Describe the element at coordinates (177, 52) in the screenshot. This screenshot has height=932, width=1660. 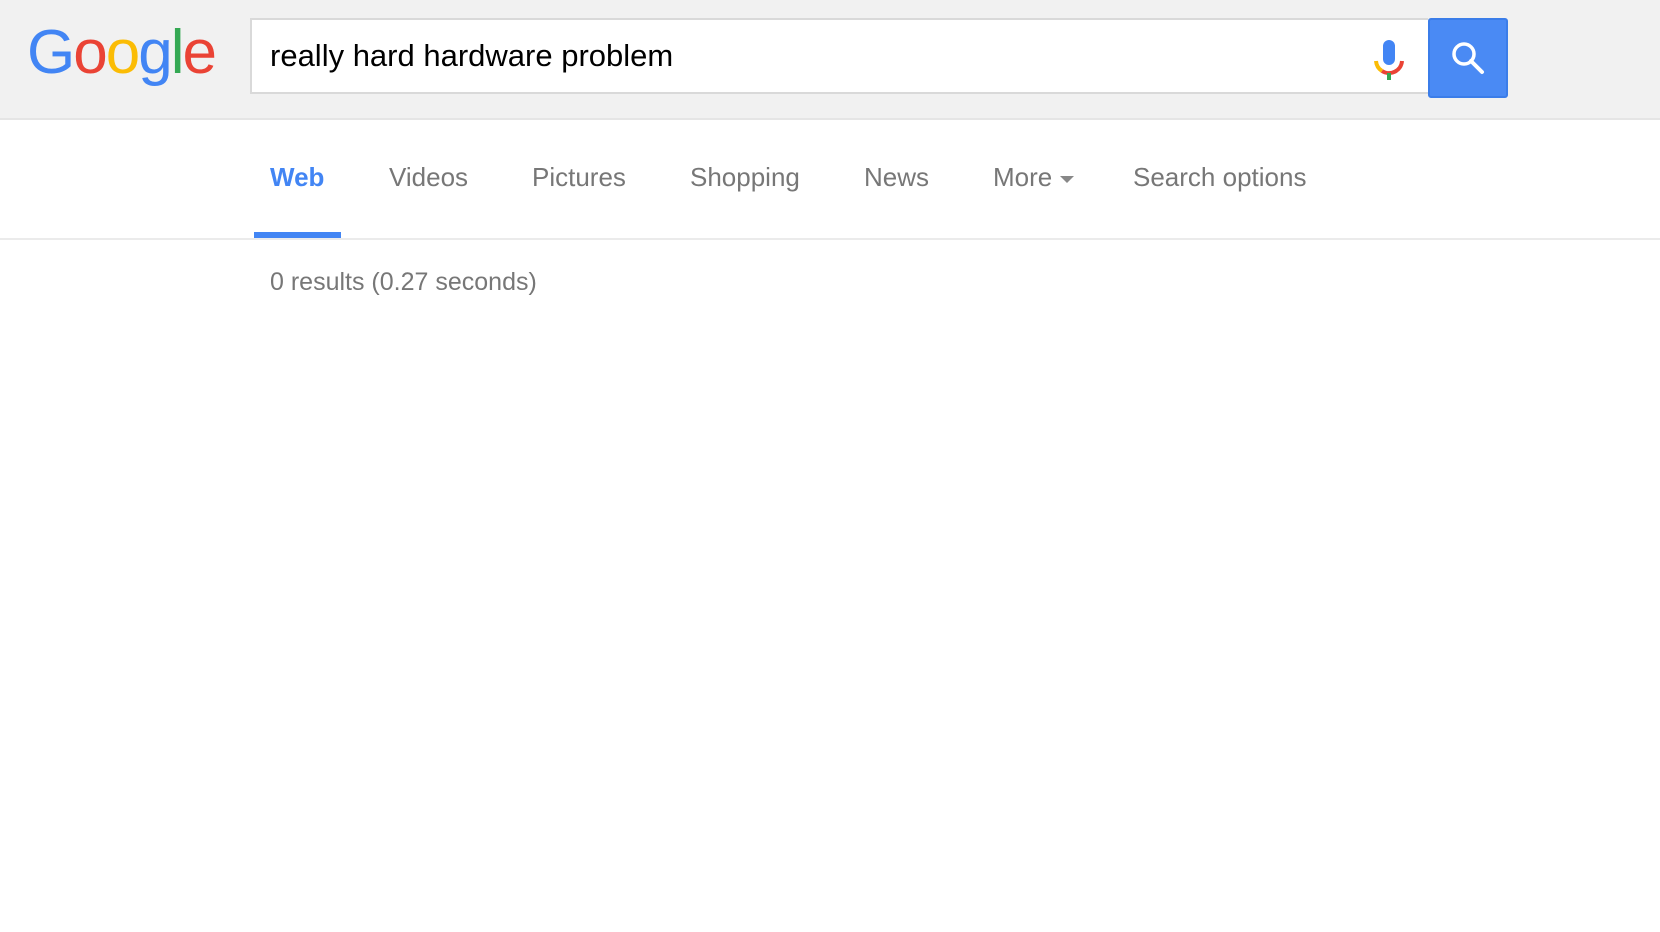
I see `logo-letter: l` at that location.